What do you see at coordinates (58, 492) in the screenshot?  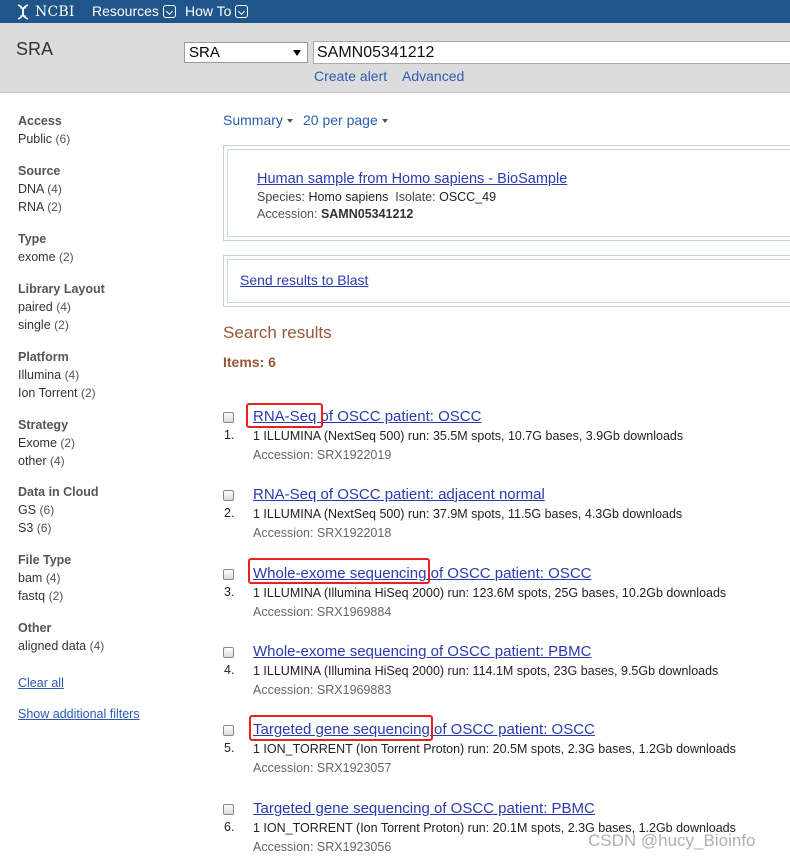 I see `facet-title: Data in Cloud` at bounding box center [58, 492].